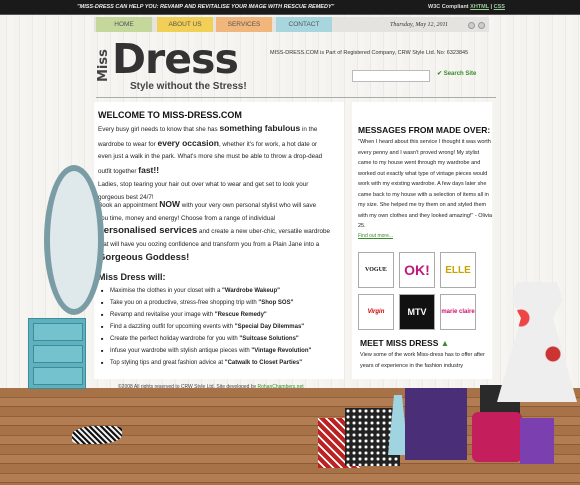 Image resolution: width=580 pixels, height=485 pixels. What do you see at coordinates (149, 170) in the screenshot?
I see `p1i: fast!!` at bounding box center [149, 170].